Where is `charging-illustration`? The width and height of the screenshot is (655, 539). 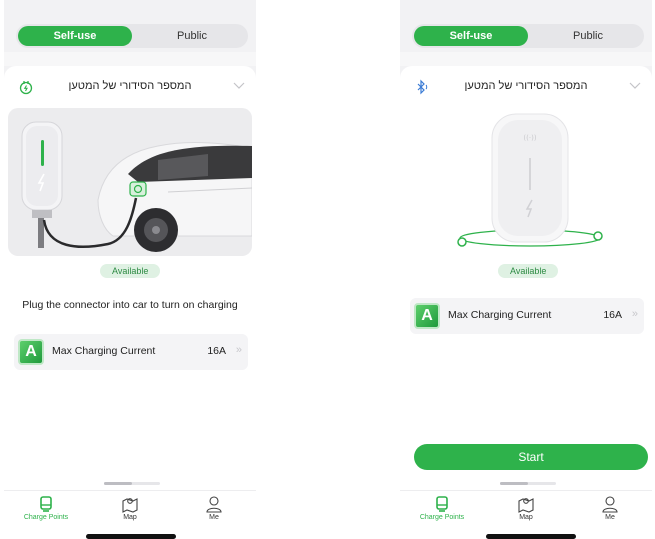 charging-illustration is located at coordinates (130, 182).